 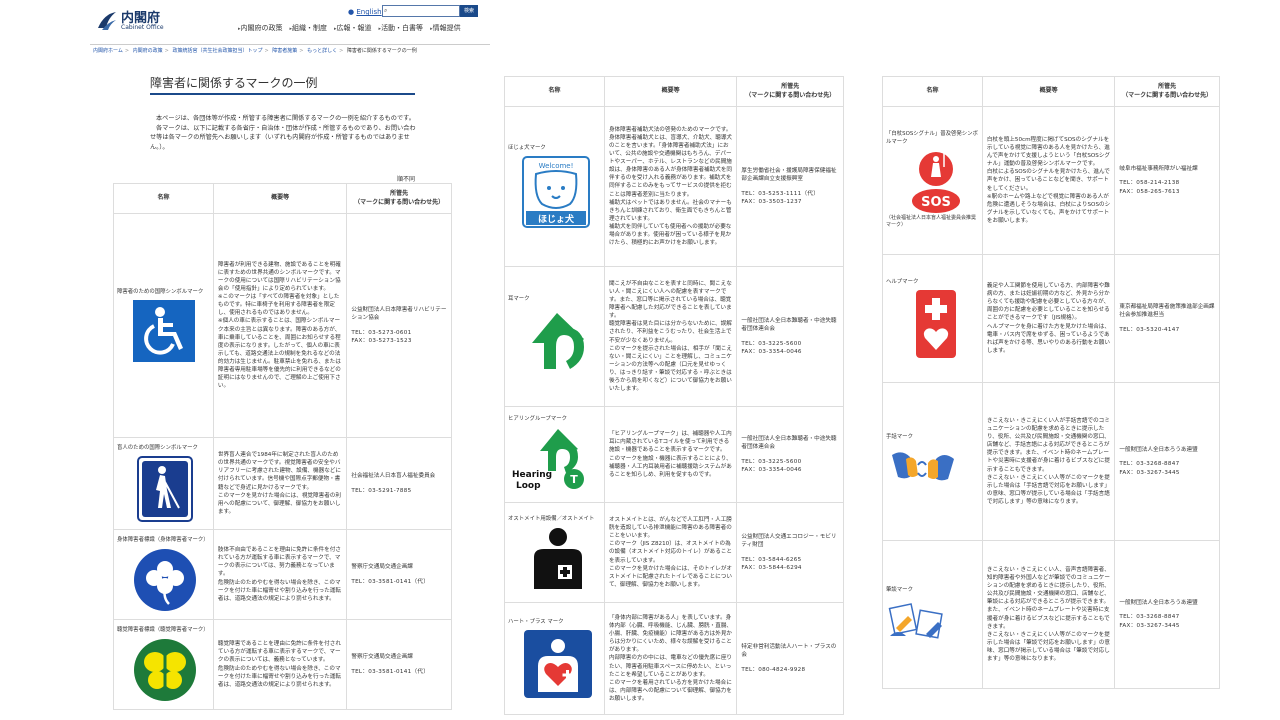 I want to click on english-link-label: English, so click(x=368, y=12).